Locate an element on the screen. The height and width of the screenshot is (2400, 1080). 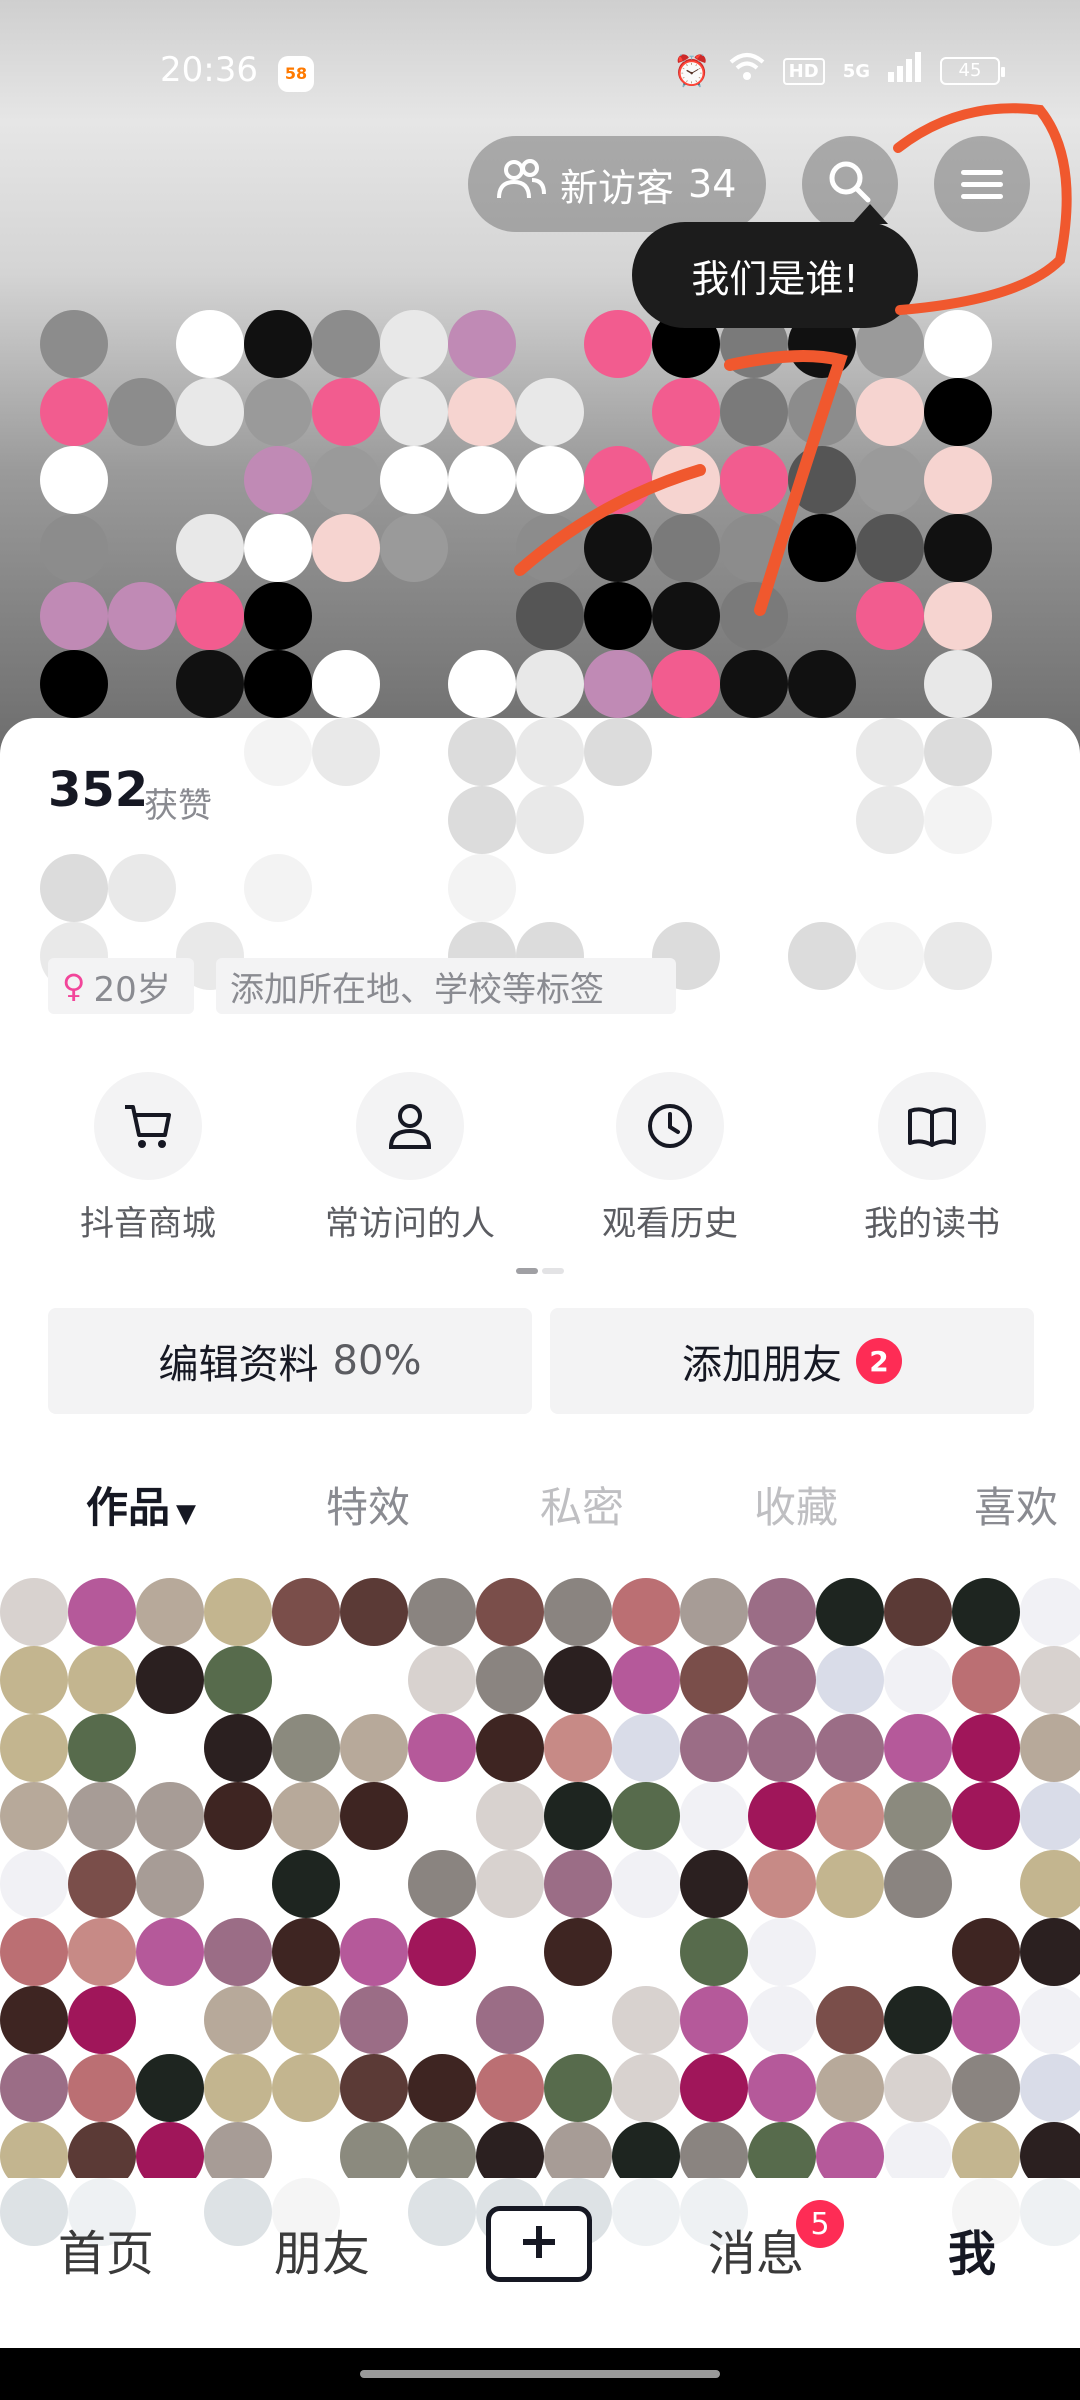
add-friend-button: 添加朋友 2 is located at coordinates (792, 1361).